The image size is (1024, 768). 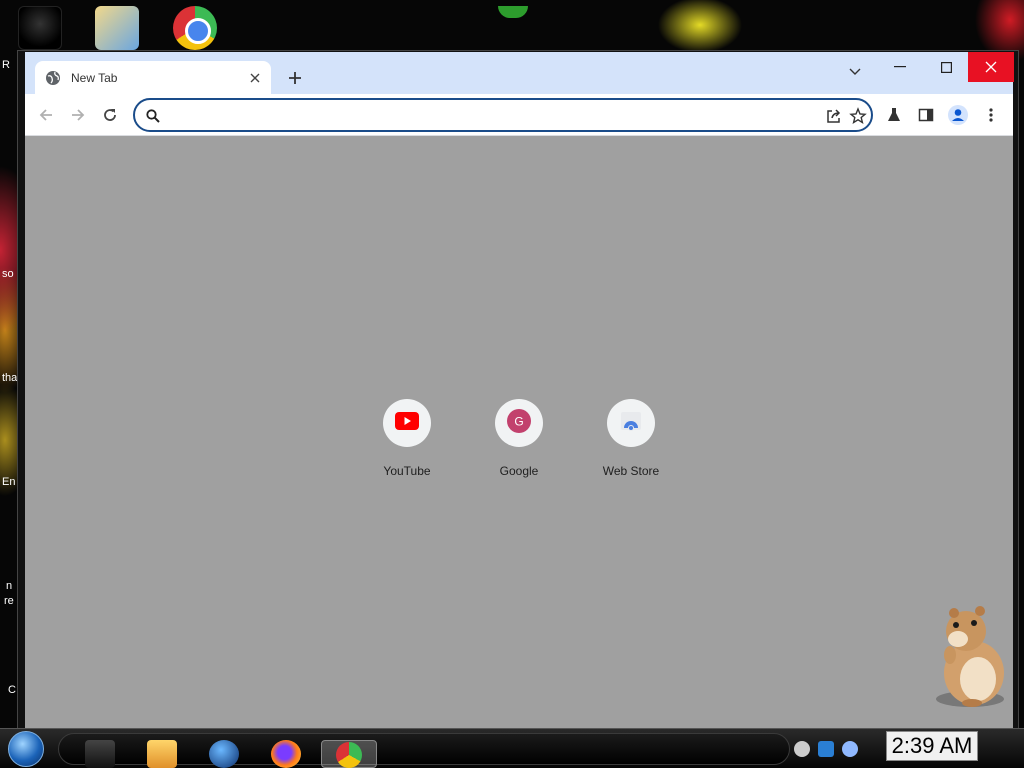 What do you see at coordinates (802, 749) in the screenshot?
I see `tray-speaker-icon` at bounding box center [802, 749].